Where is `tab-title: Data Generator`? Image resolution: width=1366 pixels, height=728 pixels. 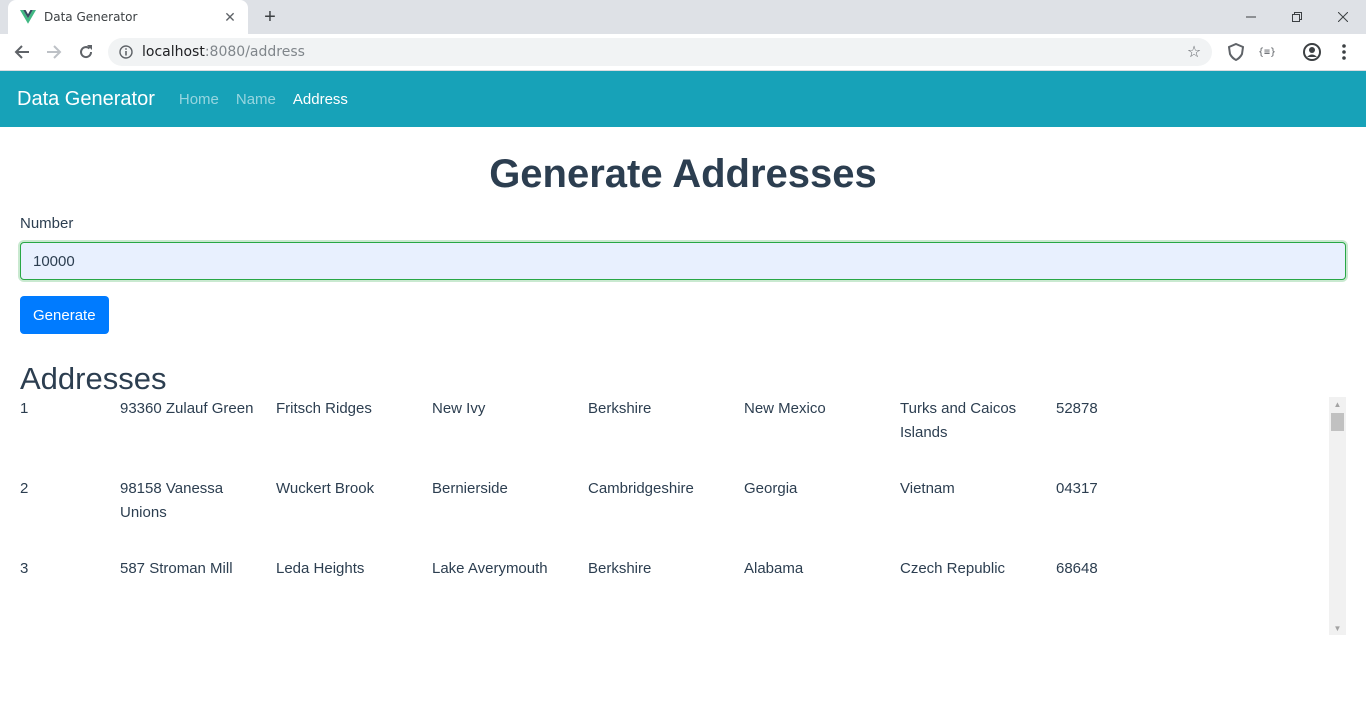 tab-title: Data Generator is located at coordinates (91, 17).